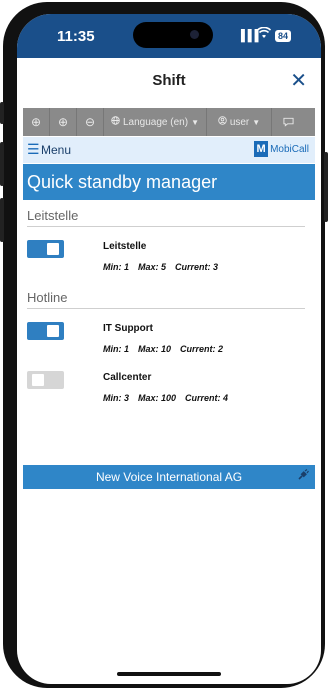 This screenshot has height=692, width=331. I want to click on hamburger-menu-icon: ☰, so click(33, 149).